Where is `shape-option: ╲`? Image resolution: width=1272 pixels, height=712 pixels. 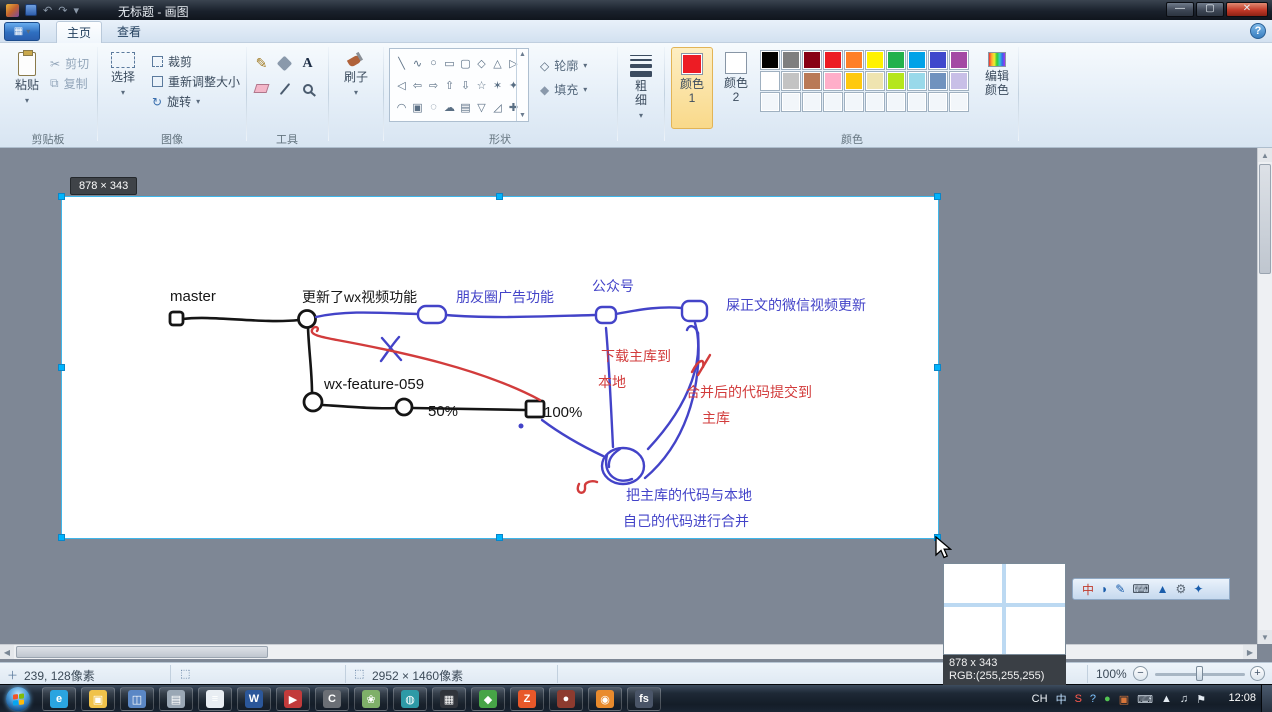
shape-option: ╲ is located at coordinates (401, 63).